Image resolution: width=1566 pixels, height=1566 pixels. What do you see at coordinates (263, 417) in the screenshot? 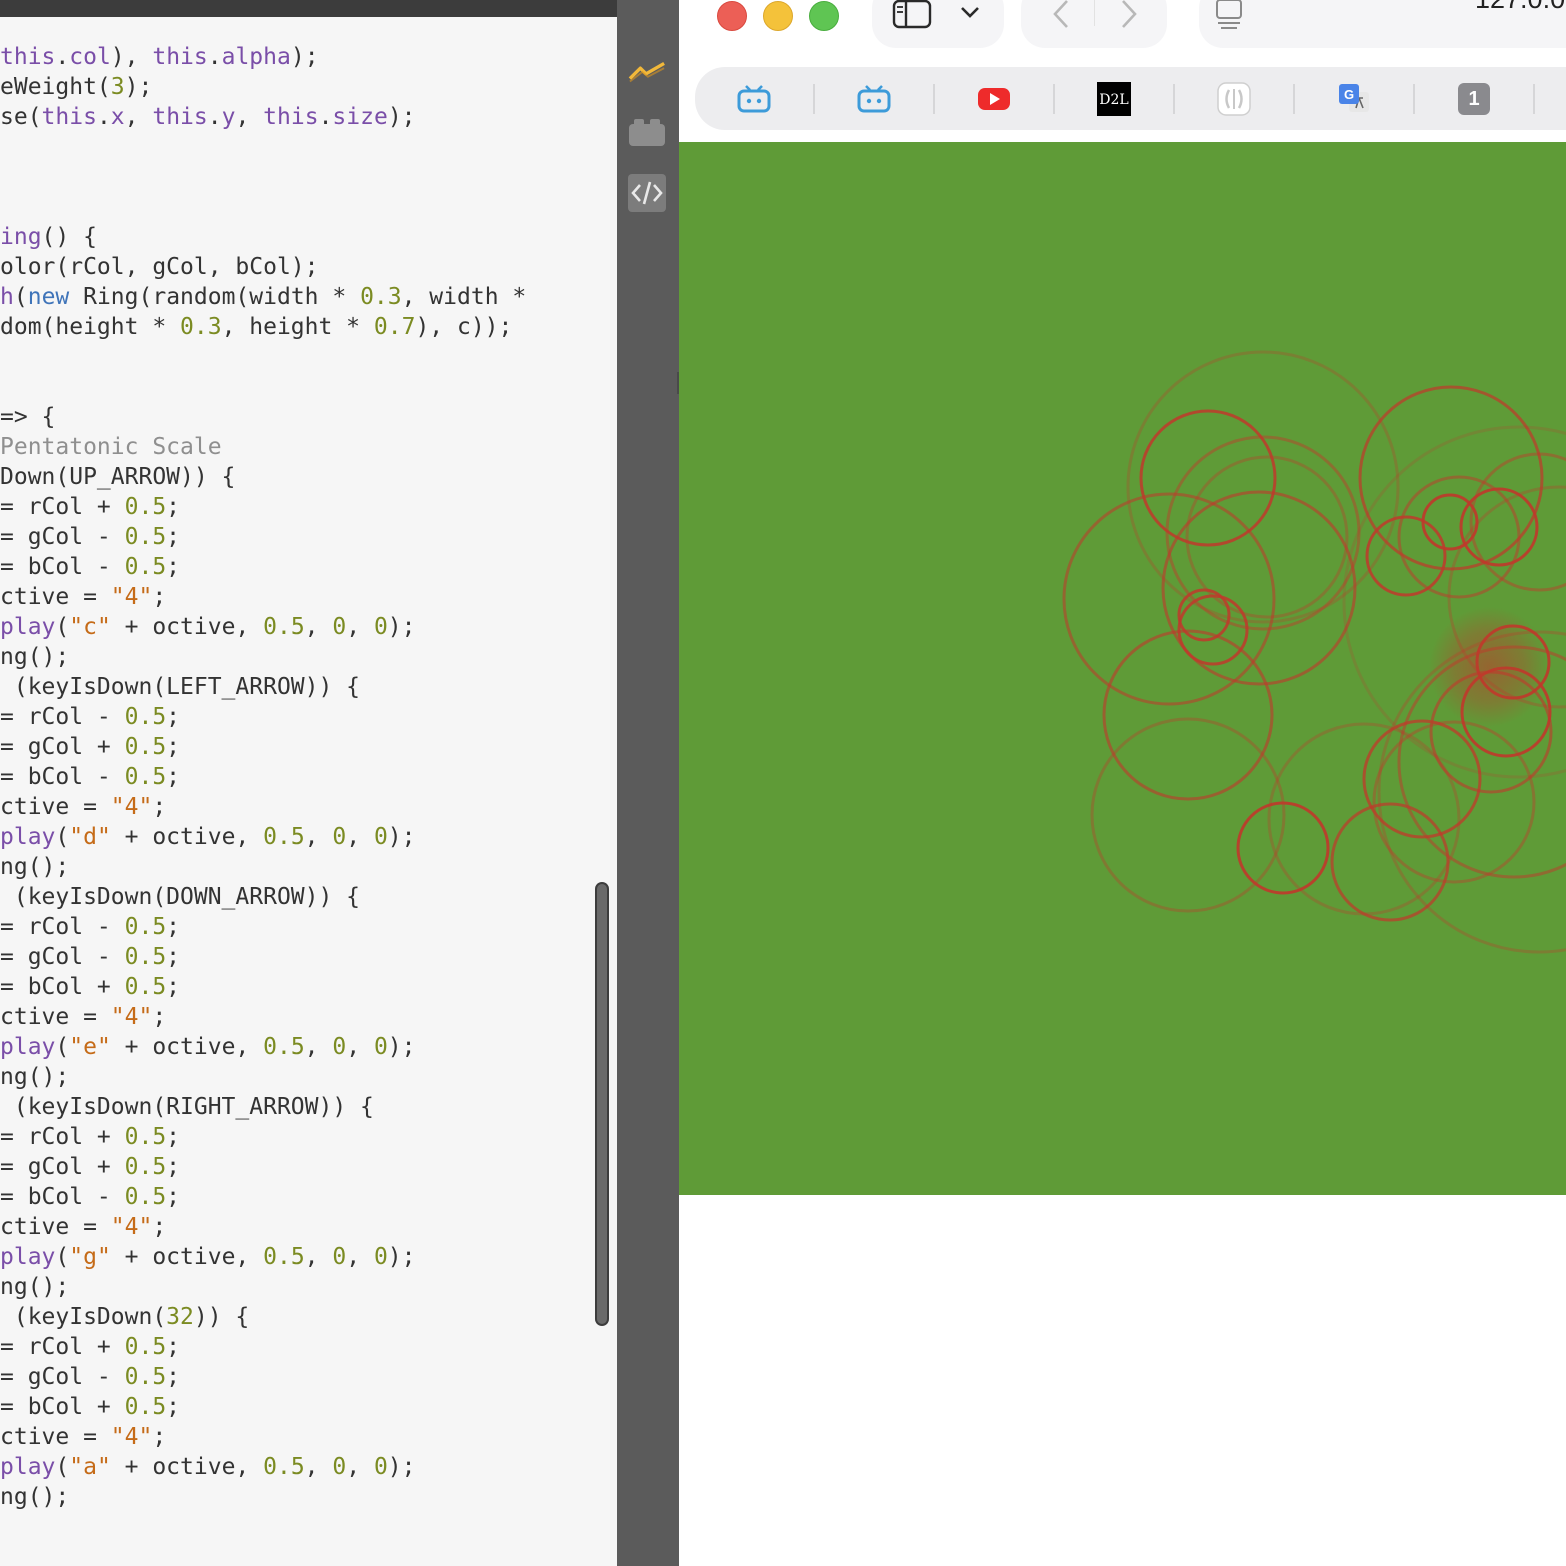
I see `code-line: => {` at bounding box center [263, 417].